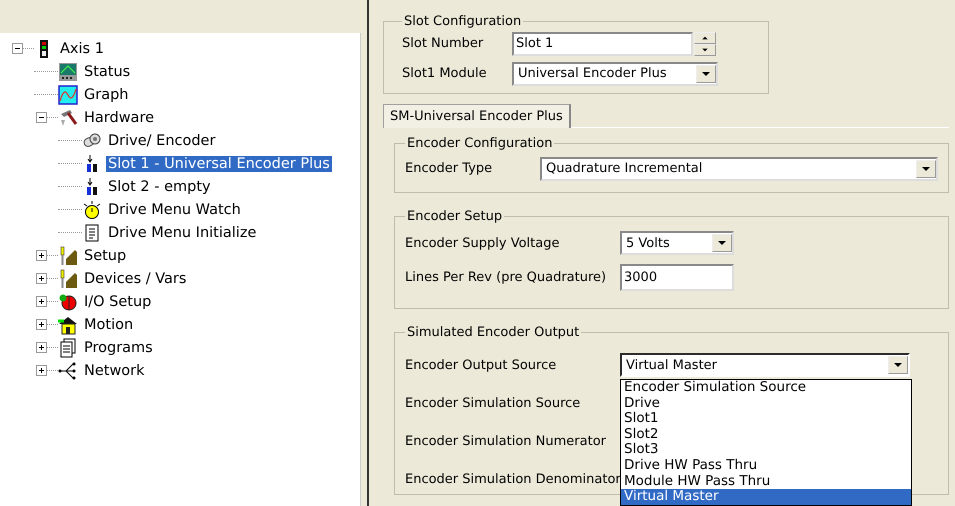  I want to click on dropdown-option: Slot3, so click(766, 450).